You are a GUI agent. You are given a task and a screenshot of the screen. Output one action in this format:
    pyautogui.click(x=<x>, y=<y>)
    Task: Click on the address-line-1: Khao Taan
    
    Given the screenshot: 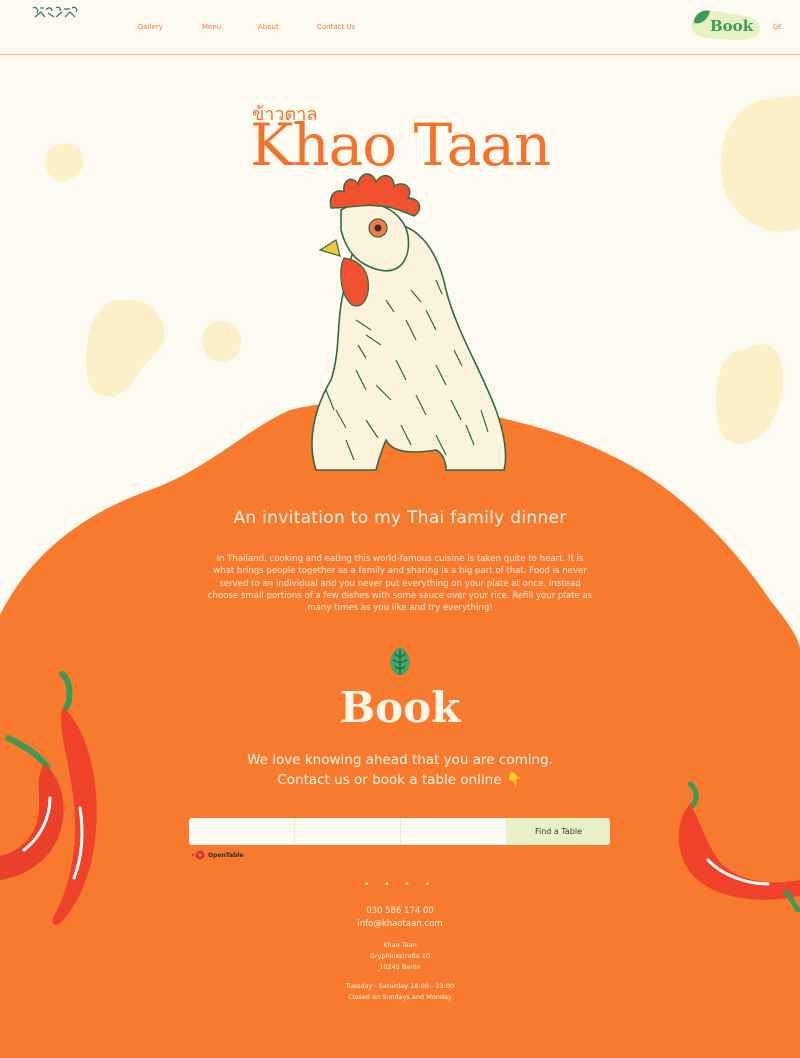 What is the action you would take?
    pyautogui.click(x=400, y=945)
    